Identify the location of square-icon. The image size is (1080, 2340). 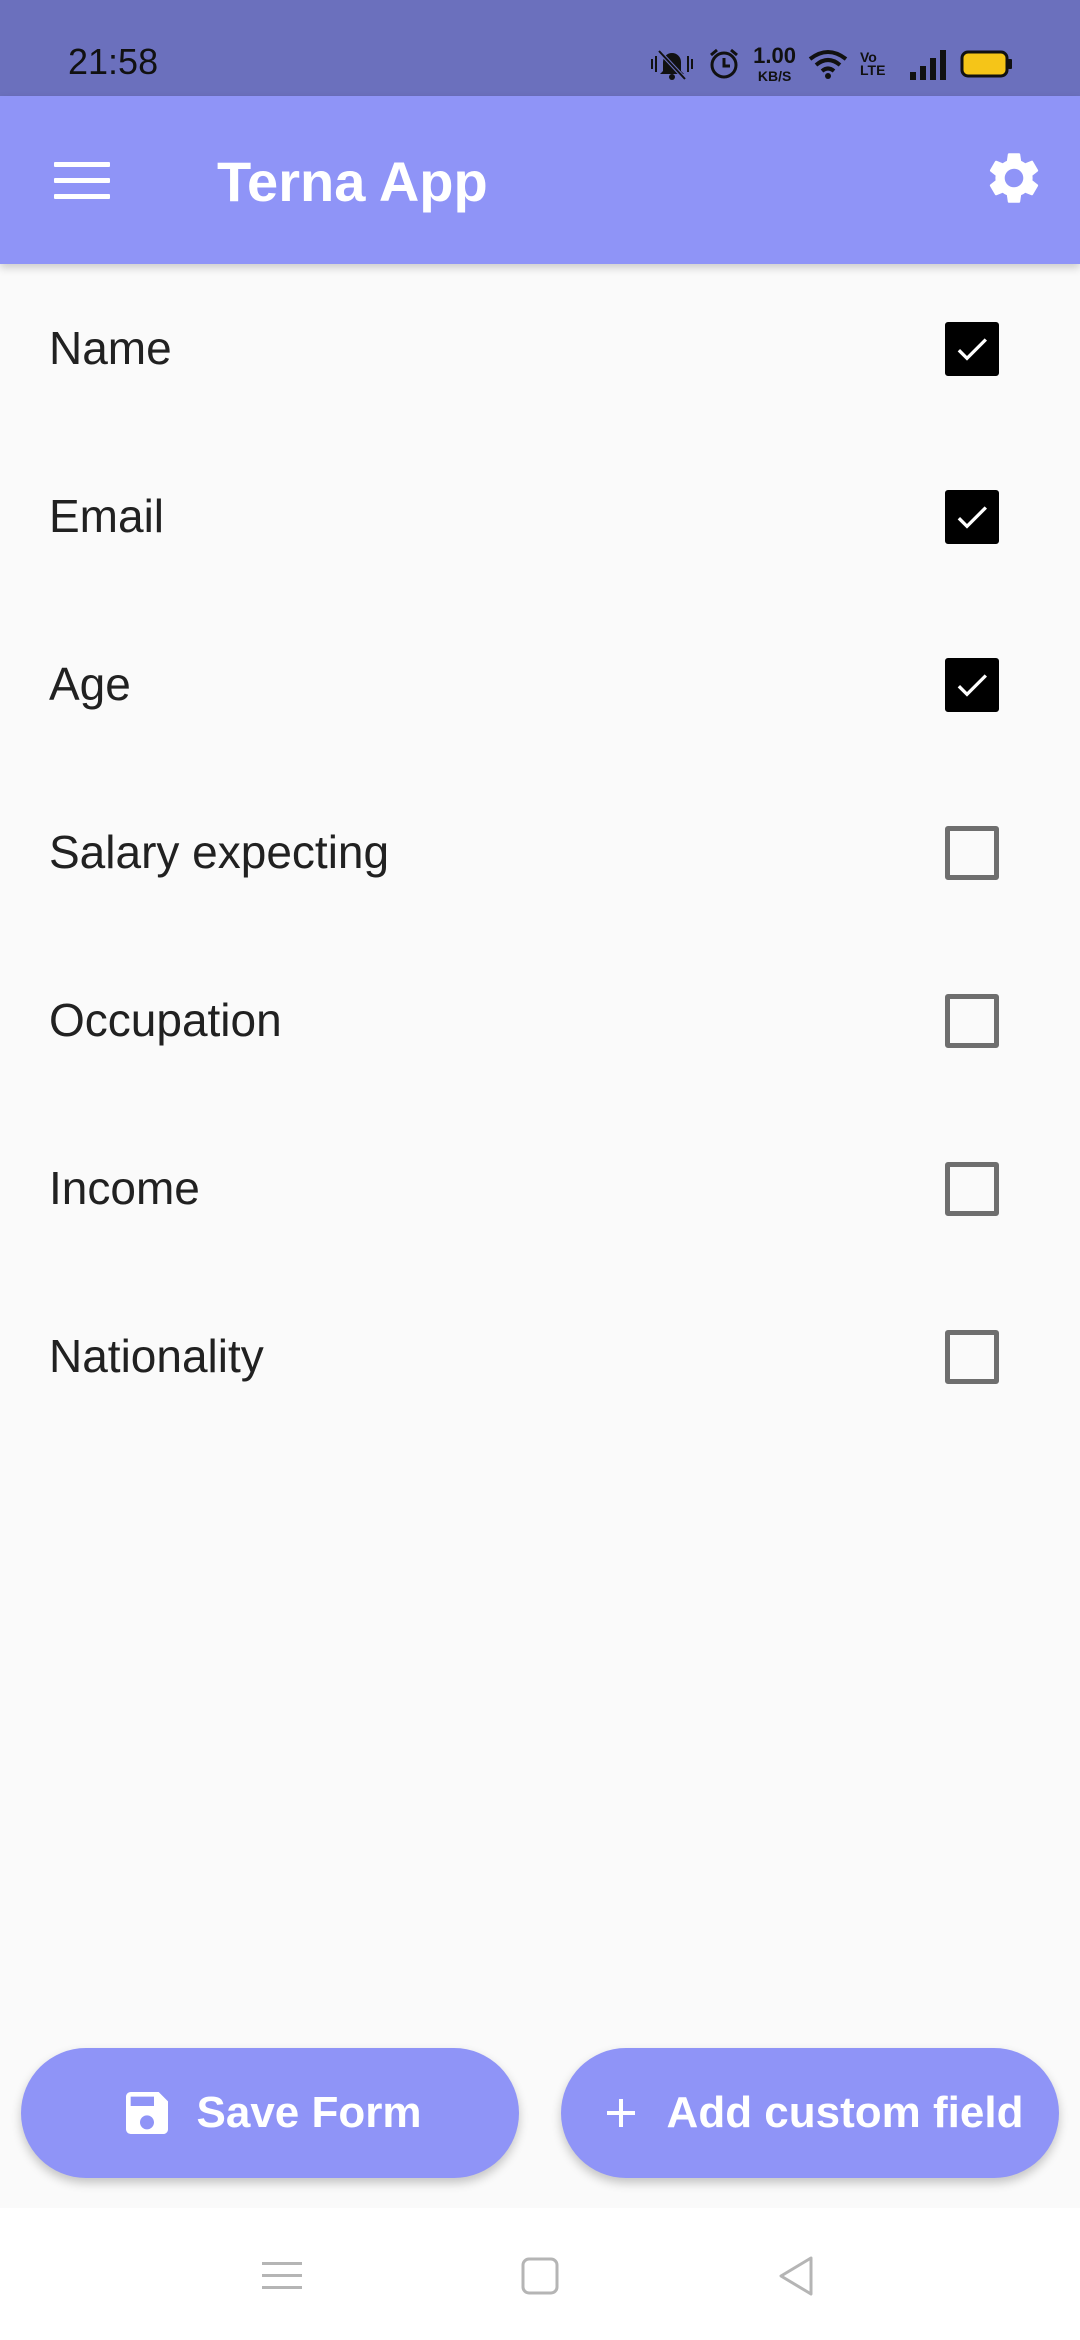
(540, 2278).